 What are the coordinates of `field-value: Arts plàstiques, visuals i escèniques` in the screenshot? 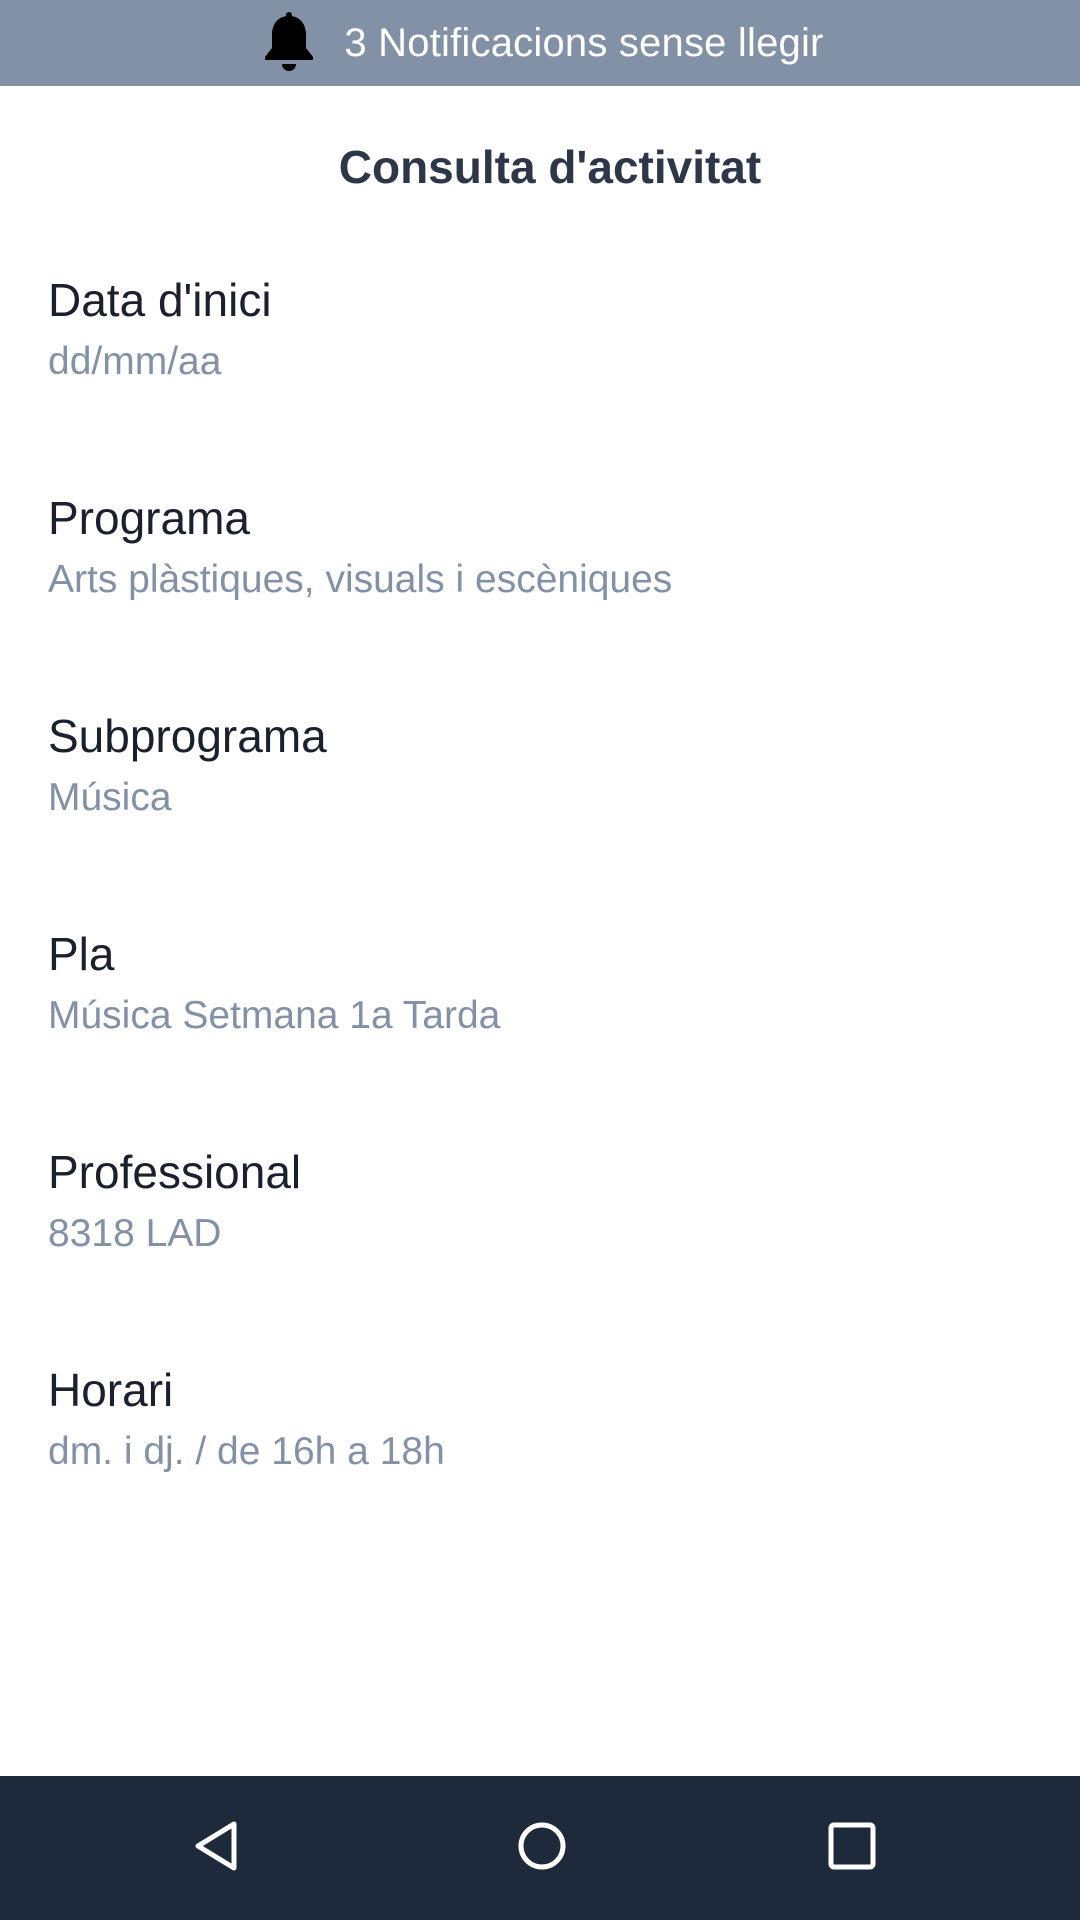 It's located at (360, 579).